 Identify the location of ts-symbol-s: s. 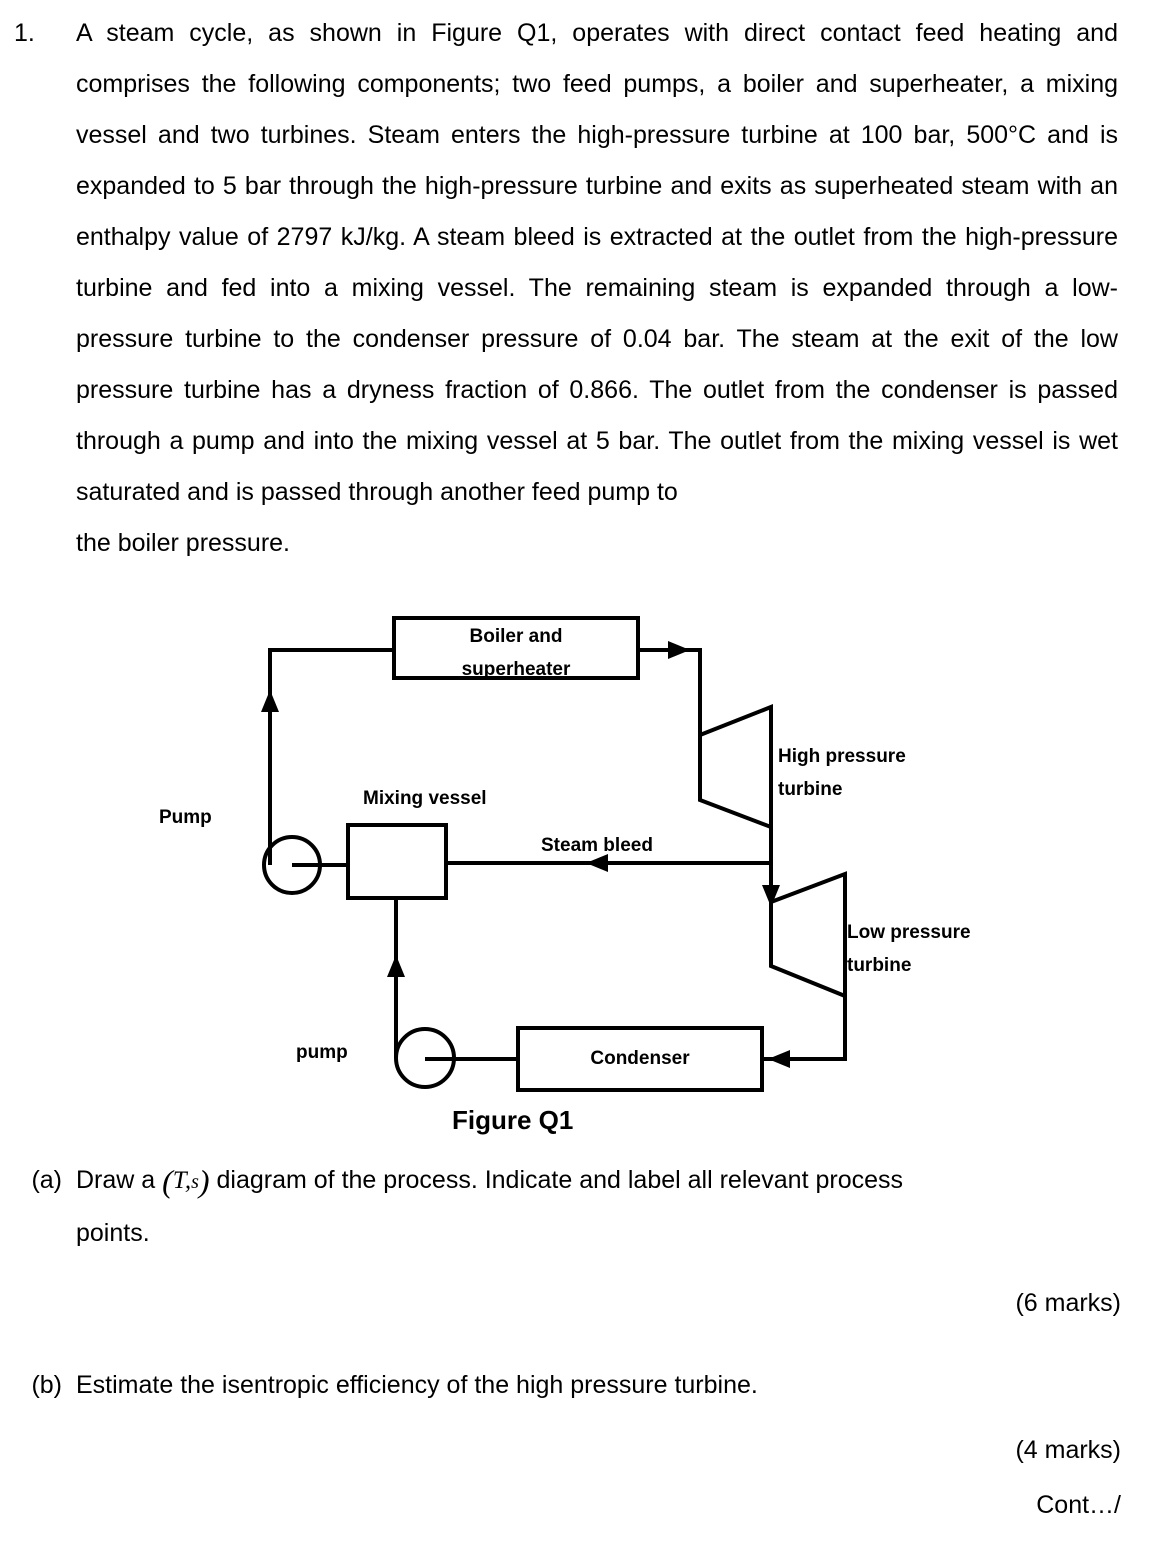
(195, 1182).